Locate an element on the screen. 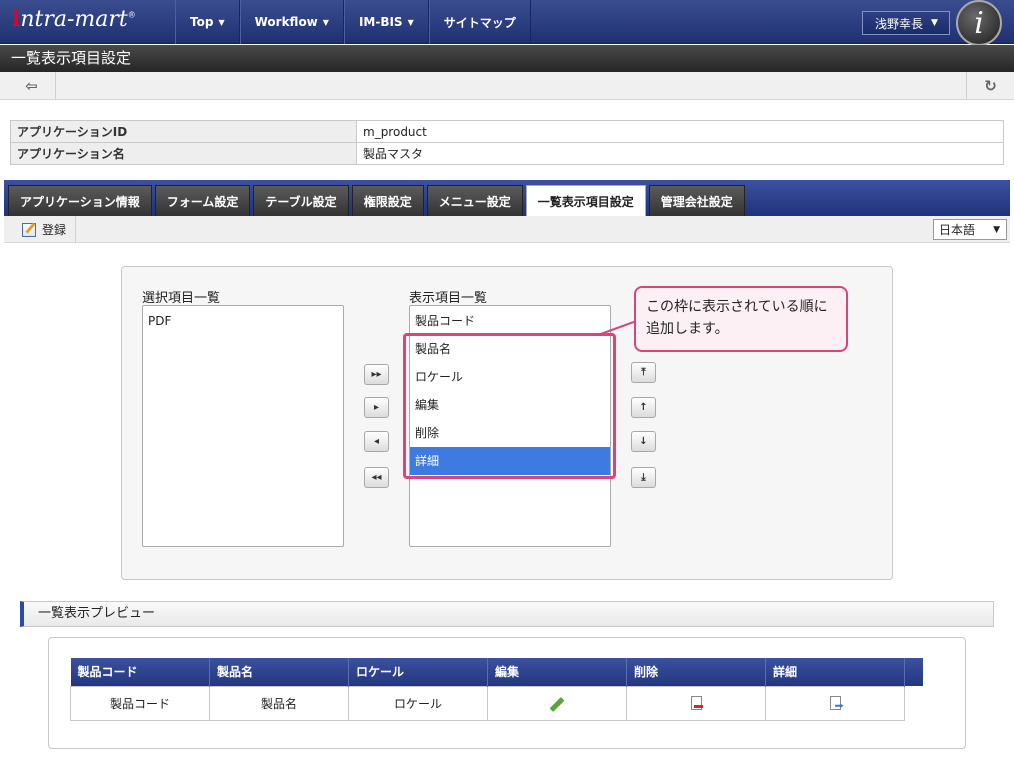 The height and width of the screenshot is (781, 1014). table-row: アプリケーションID m_product is located at coordinates (507, 131).